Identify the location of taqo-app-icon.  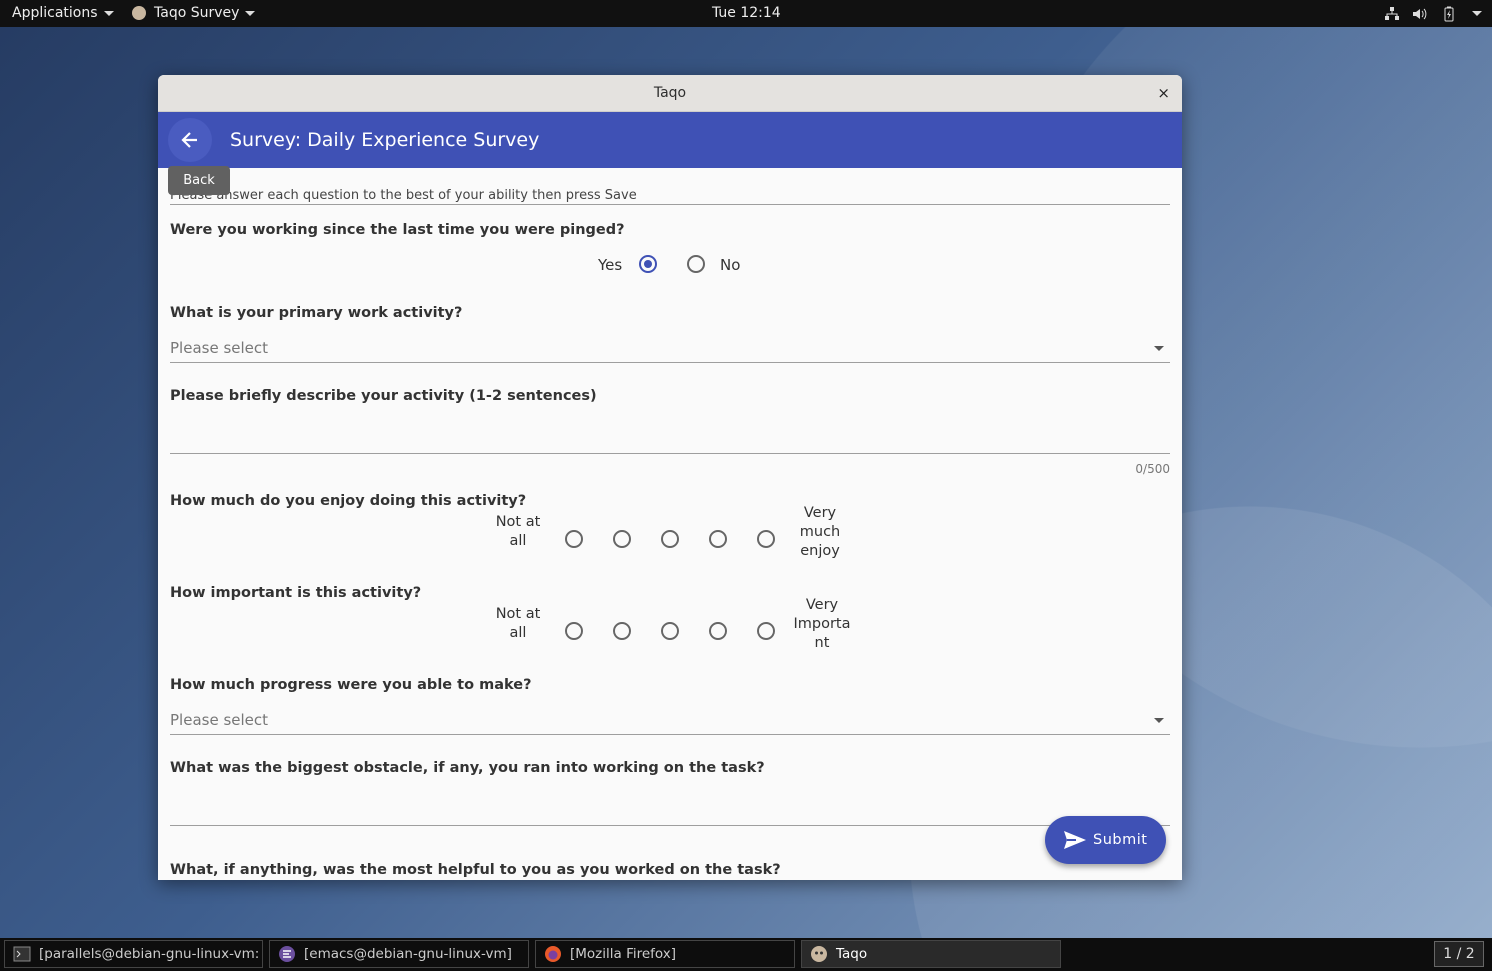
(139, 13).